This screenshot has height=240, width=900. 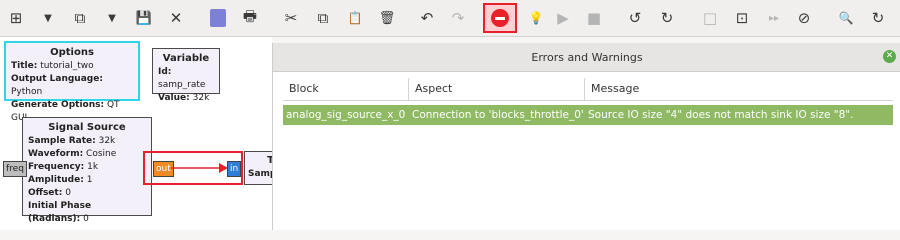 I want to click on close-button: ✕, so click(x=176, y=18).